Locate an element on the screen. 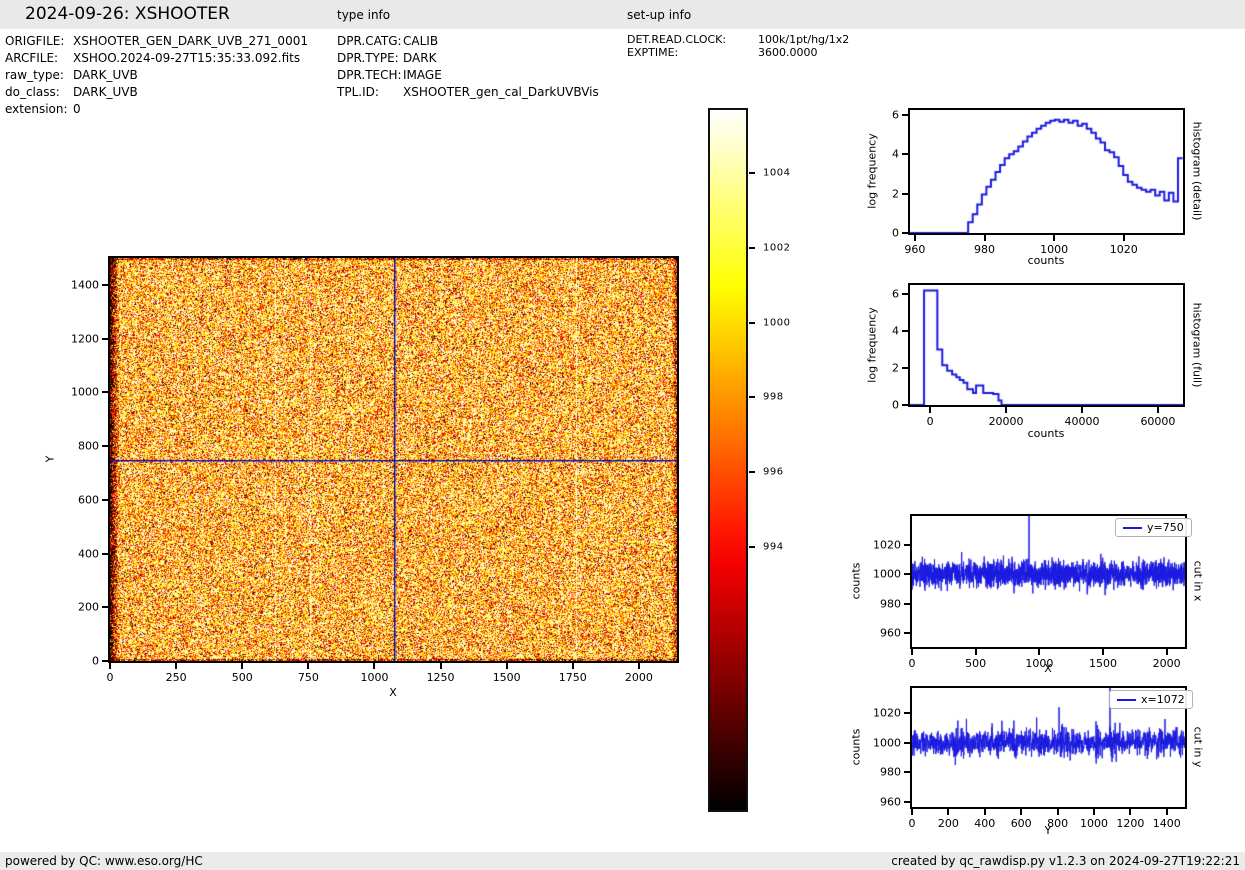 This screenshot has width=1245, height=870. tick-label: 600 is located at coordinates (88, 500).